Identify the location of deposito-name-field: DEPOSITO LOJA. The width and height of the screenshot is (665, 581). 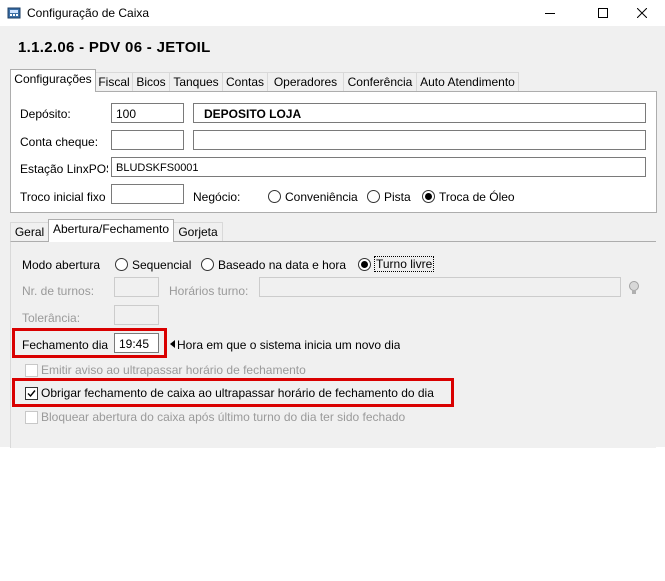
(419, 113).